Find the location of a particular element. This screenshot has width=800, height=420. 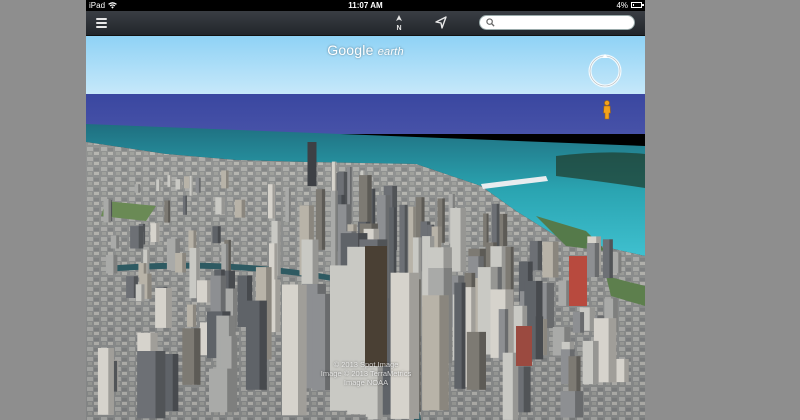

compass-north-icon: N is located at coordinates (399, 23).